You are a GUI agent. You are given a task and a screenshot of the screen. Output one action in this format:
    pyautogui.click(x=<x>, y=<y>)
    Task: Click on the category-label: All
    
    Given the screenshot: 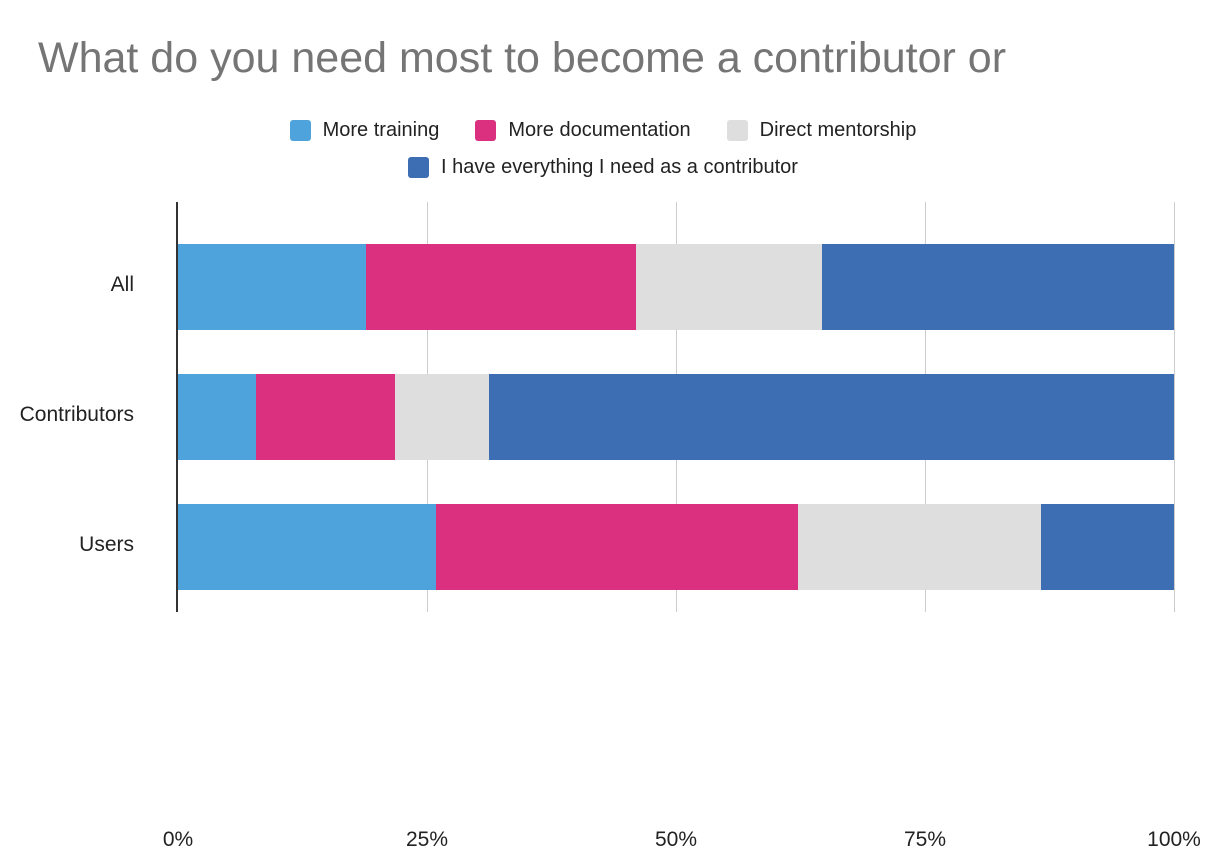 What is the action you would take?
    pyautogui.click(x=122, y=284)
    